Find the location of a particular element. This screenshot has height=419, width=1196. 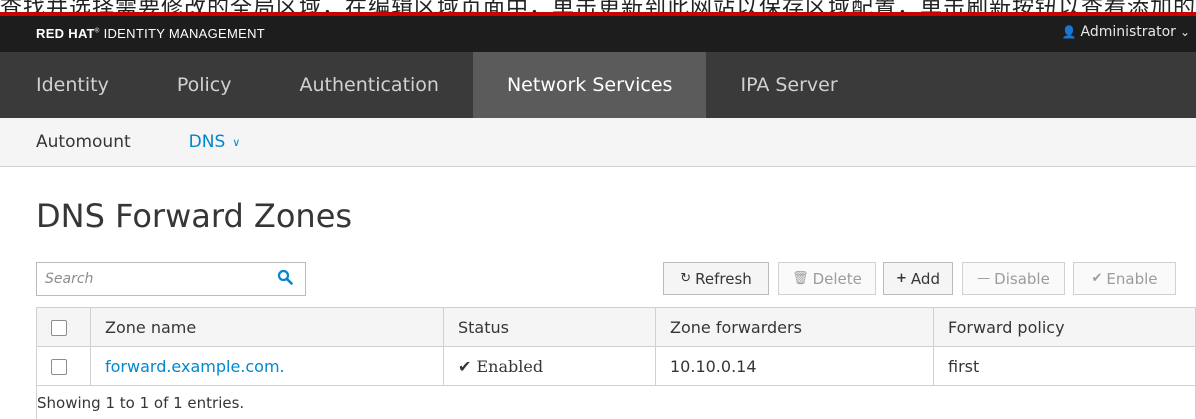

nav-item-identity: Identity is located at coordinates (71, 85).